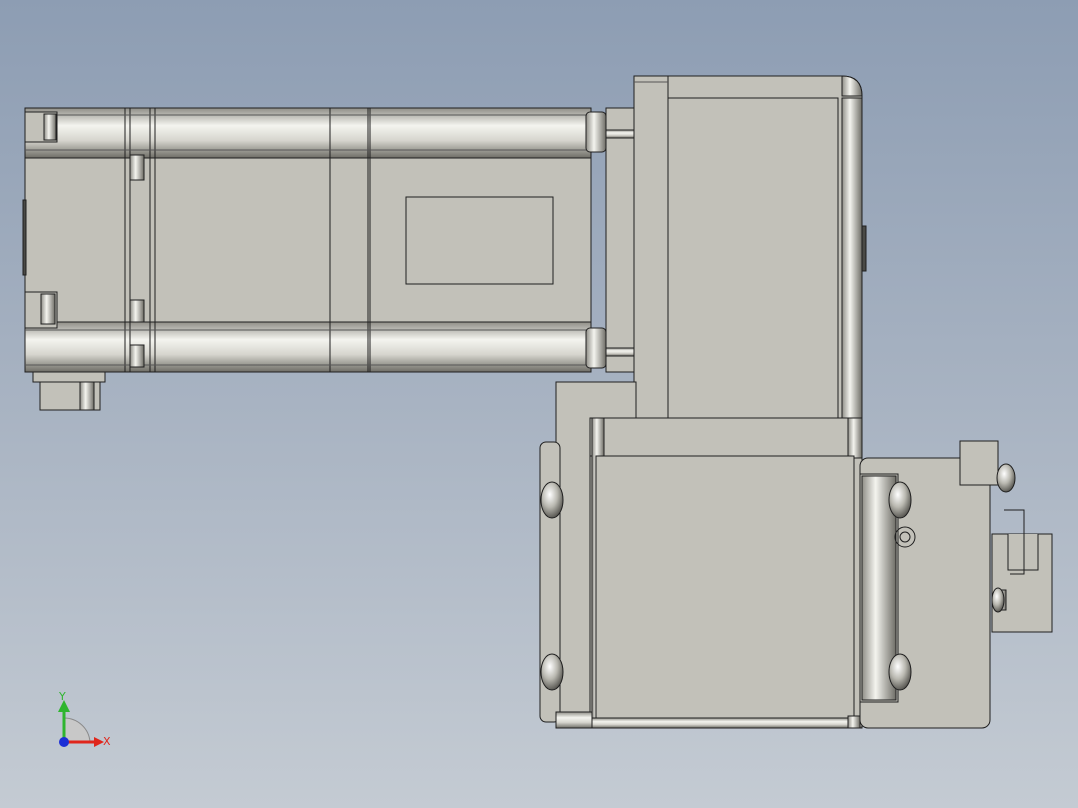  I want to click on gearbox-lower-housing, so click(701, 555).